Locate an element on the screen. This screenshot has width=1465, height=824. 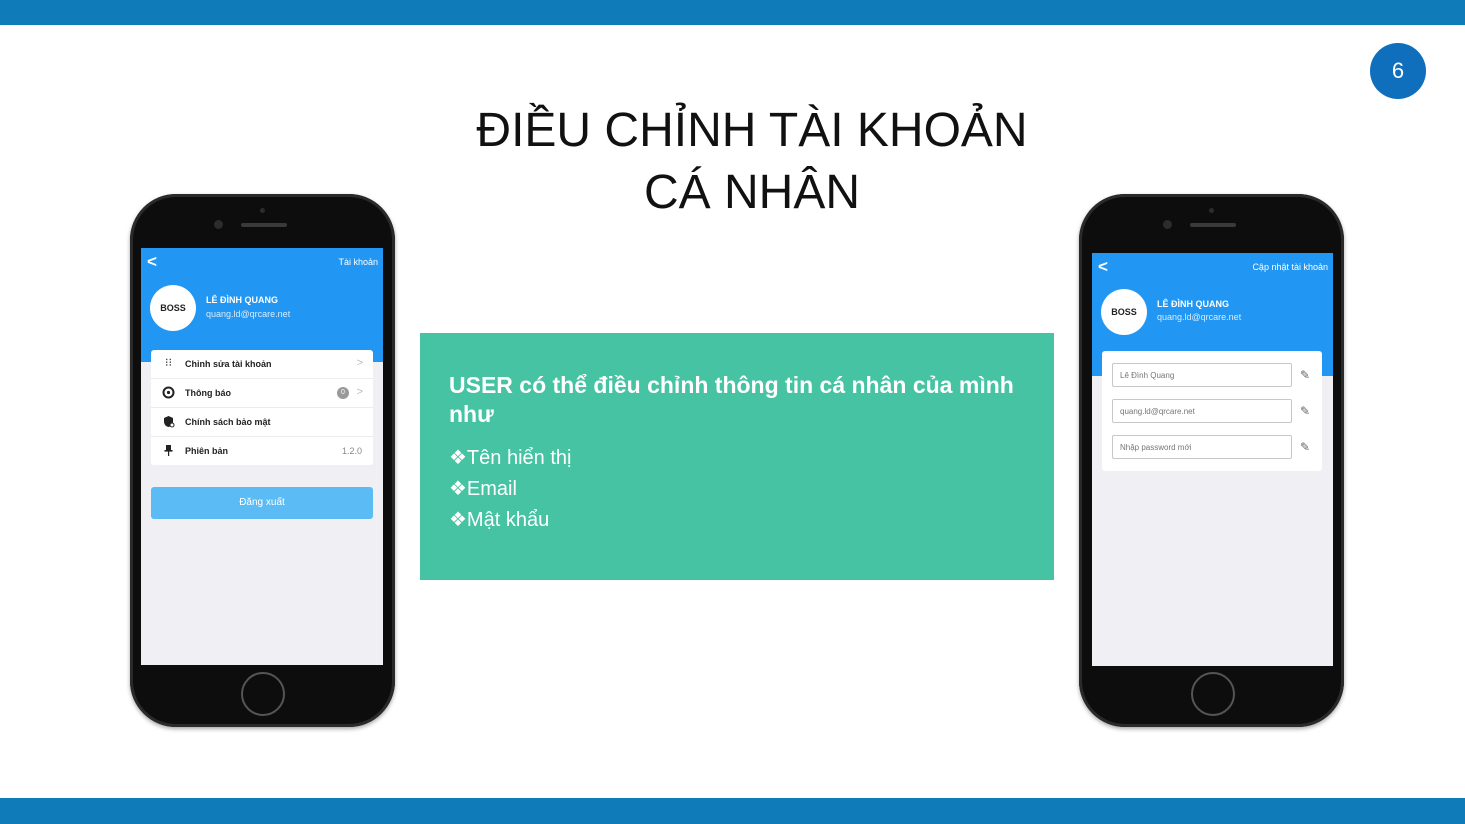
menu-item-privacy-policy: Chính sách bảo mật is located at coordinates (262, 422).